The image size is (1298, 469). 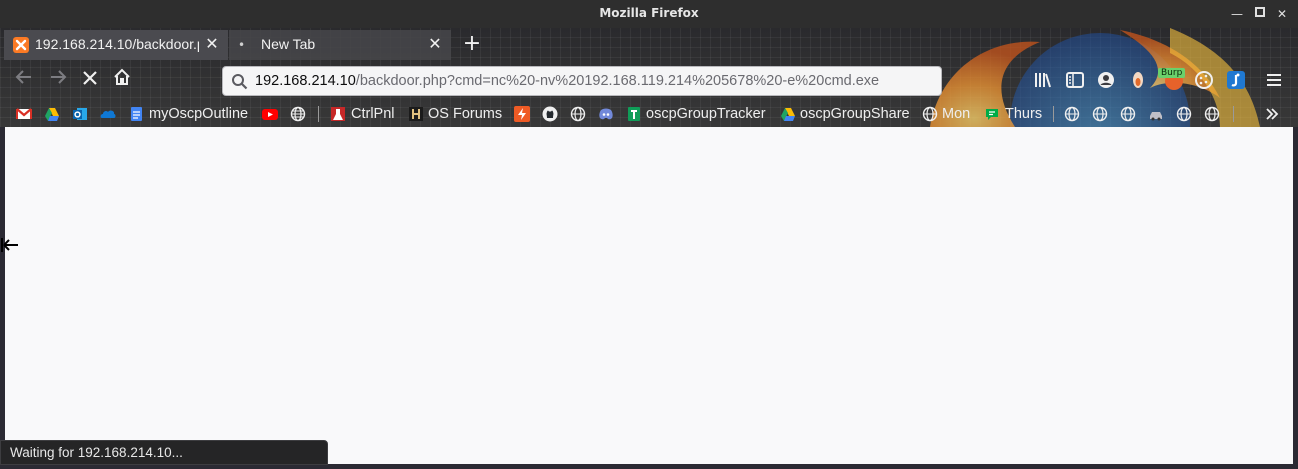 What do you see at coordinates (305, 81) in the screenshot?
I see `url-host: 192.168.214.10` at bounding box center [305, 81].